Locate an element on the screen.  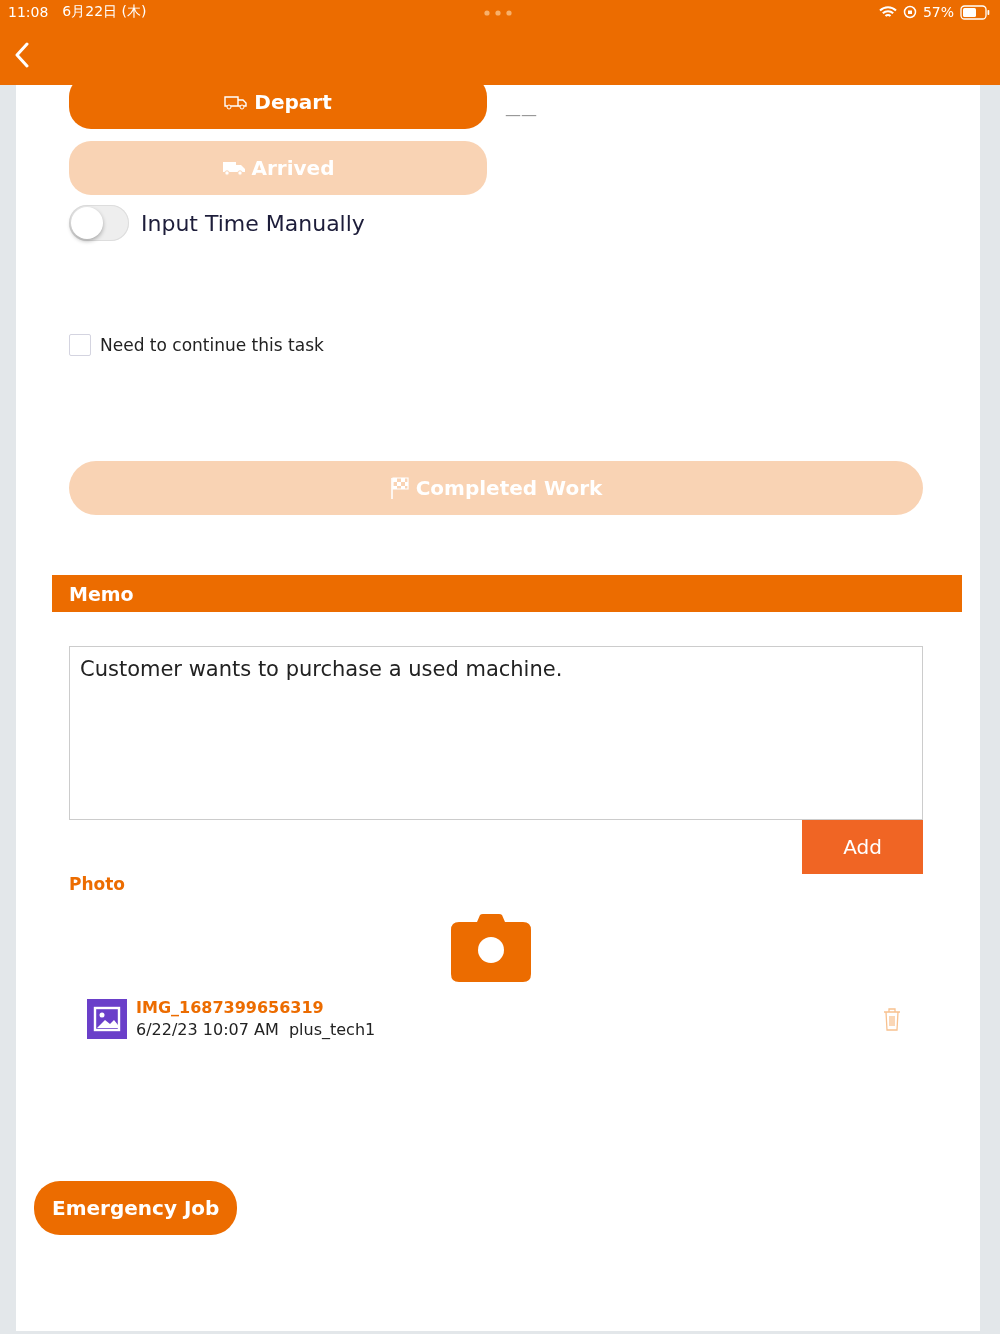
status-date: 6月22日 (木) is located at coordinates (104, 12).